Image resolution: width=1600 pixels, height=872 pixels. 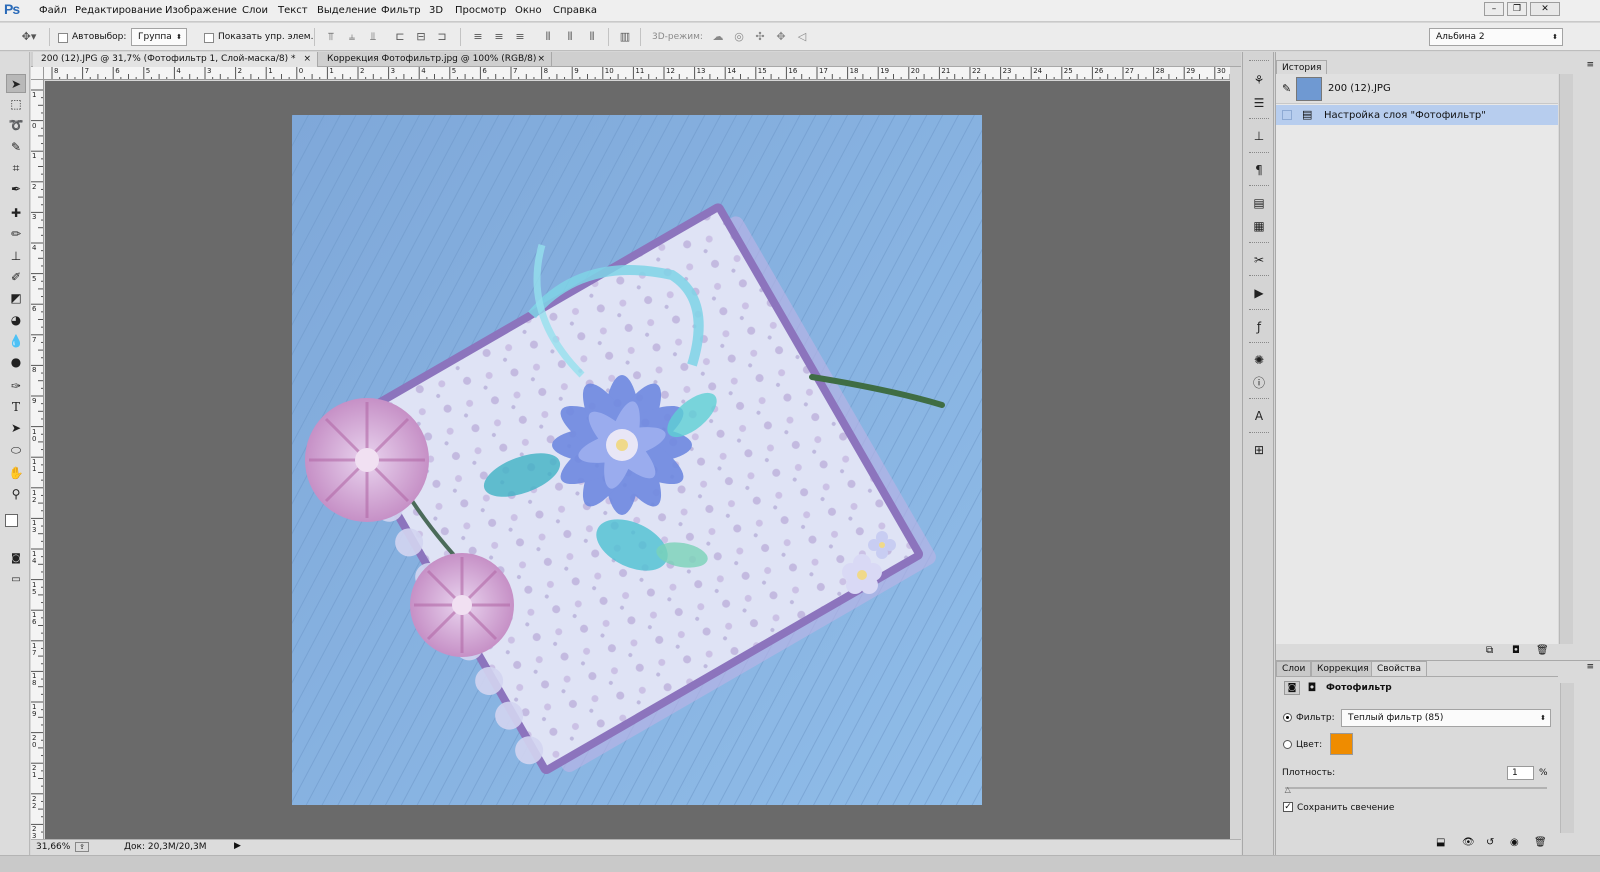 What do you see at coordinates (16, 579) in the screenshot?
I see `screen-mode-icon: ▭` at bounding box center [16, 579].